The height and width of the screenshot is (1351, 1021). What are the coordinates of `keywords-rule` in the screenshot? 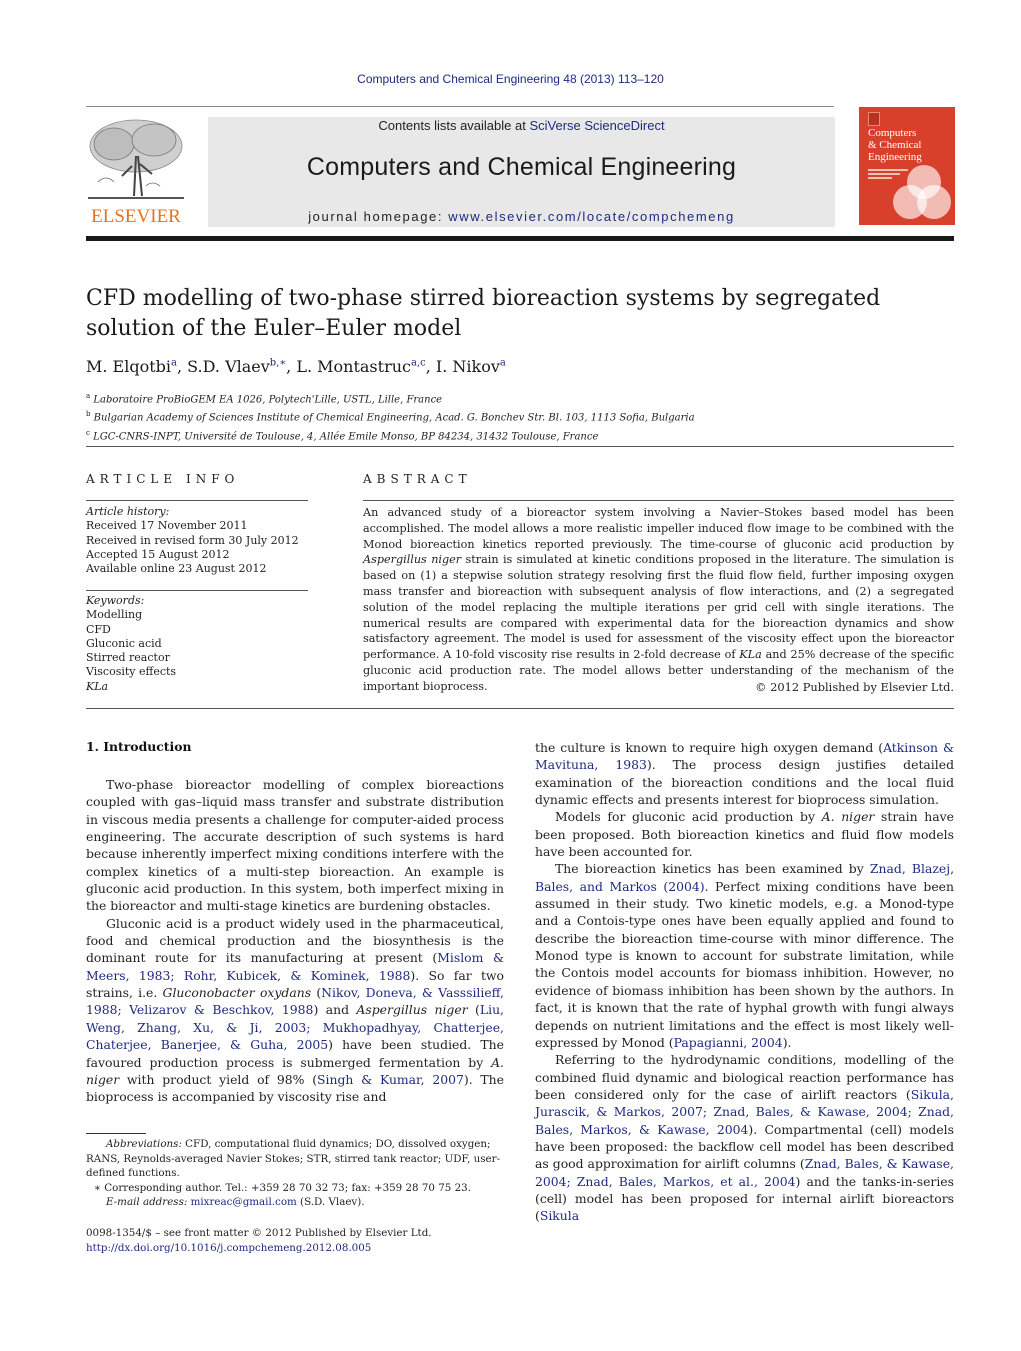 It's located at (197, 590).